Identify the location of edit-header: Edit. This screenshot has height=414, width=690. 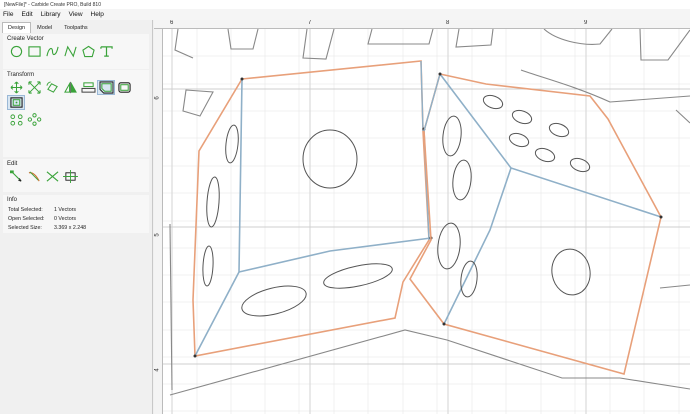
(12, 164).